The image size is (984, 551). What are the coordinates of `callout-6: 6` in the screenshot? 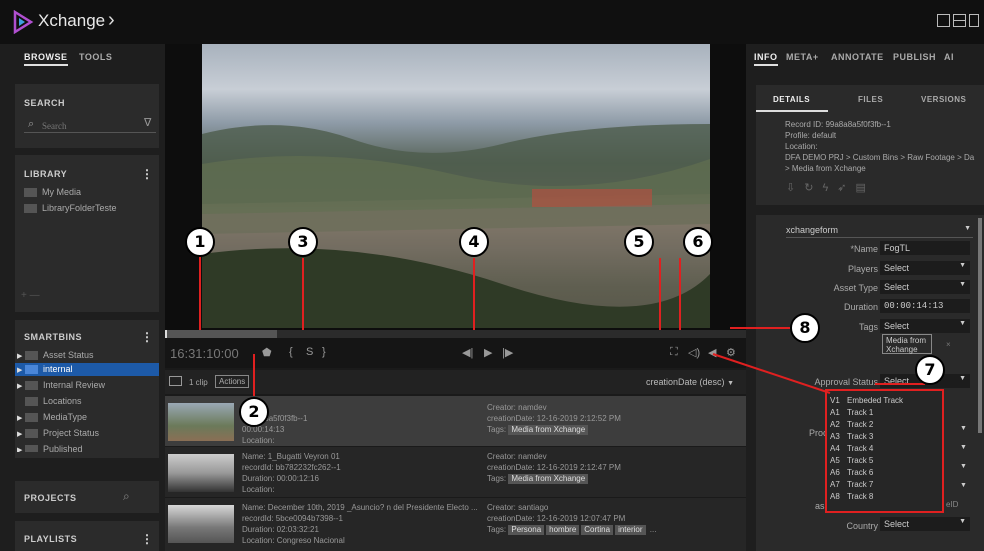 It's located at (698, 242).